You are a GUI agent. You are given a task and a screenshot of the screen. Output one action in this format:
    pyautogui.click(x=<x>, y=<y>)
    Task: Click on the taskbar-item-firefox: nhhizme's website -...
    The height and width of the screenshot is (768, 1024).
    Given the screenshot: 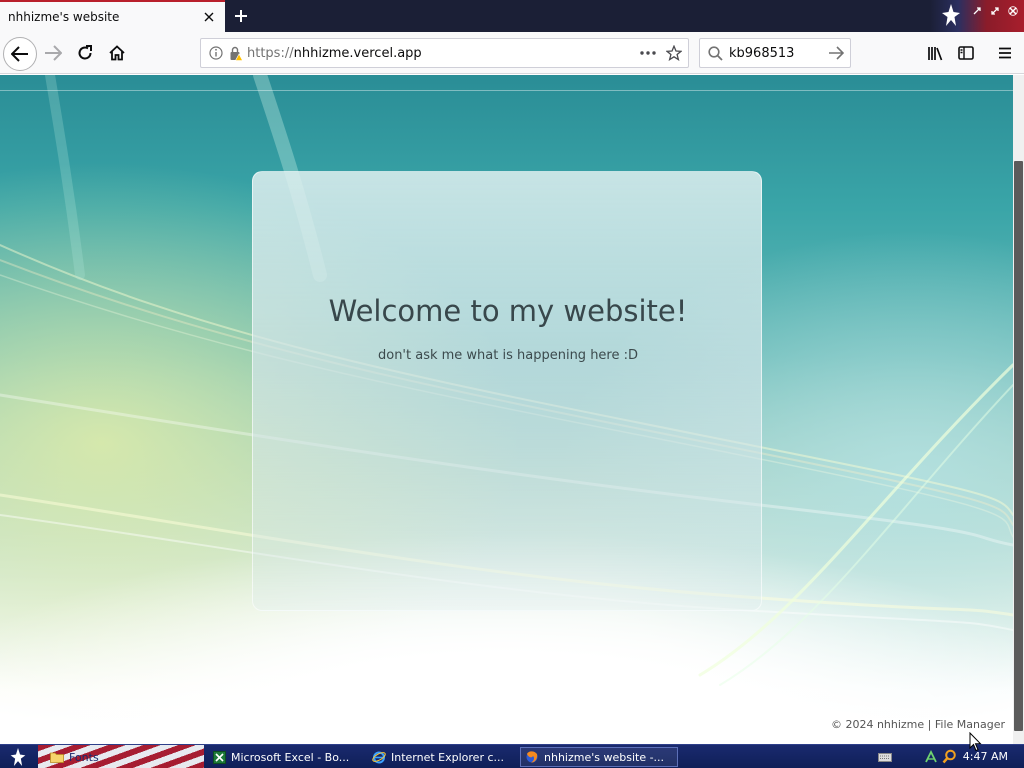 What is the action you would take?
    pyautogui.click(x=599, y=757)
    